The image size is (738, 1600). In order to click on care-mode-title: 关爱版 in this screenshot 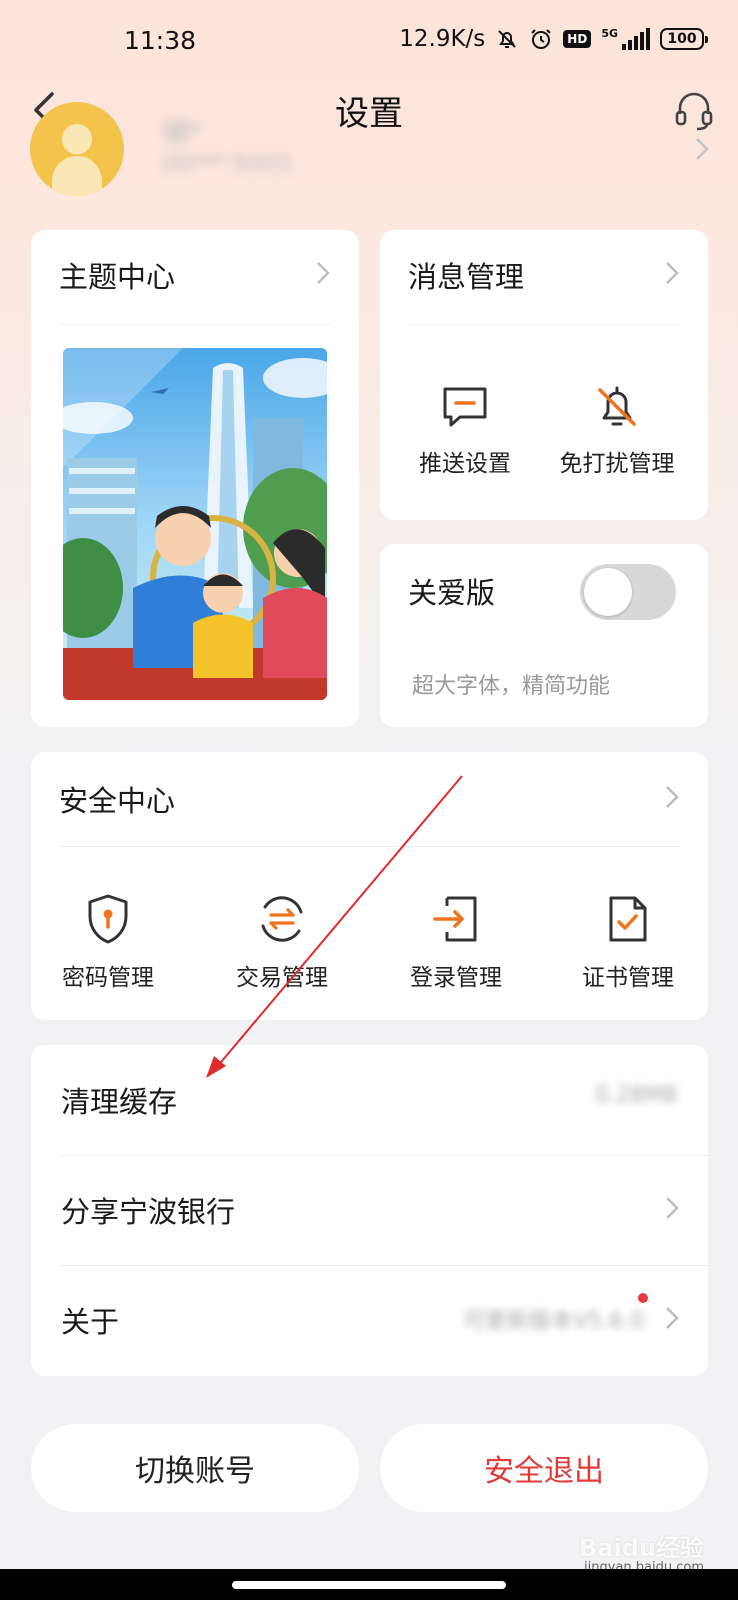, I will do `click(452, 593)`.